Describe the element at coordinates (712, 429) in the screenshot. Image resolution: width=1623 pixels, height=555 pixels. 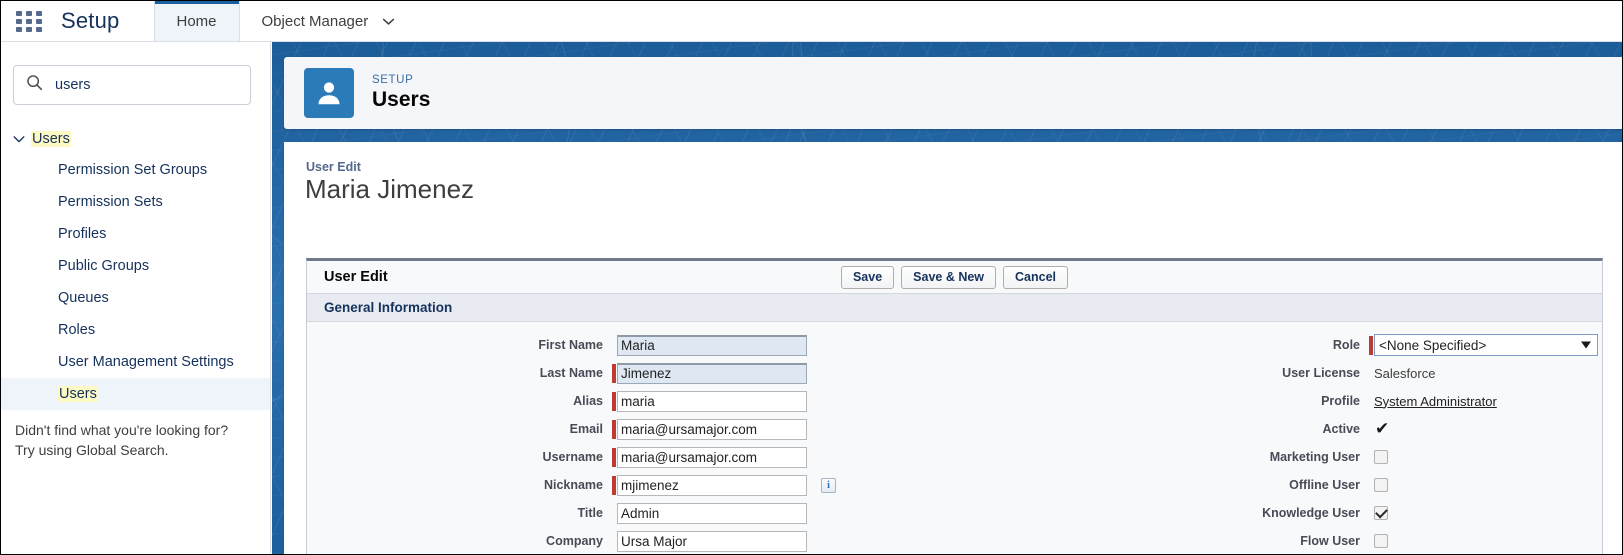
I see `email-input` at that location.